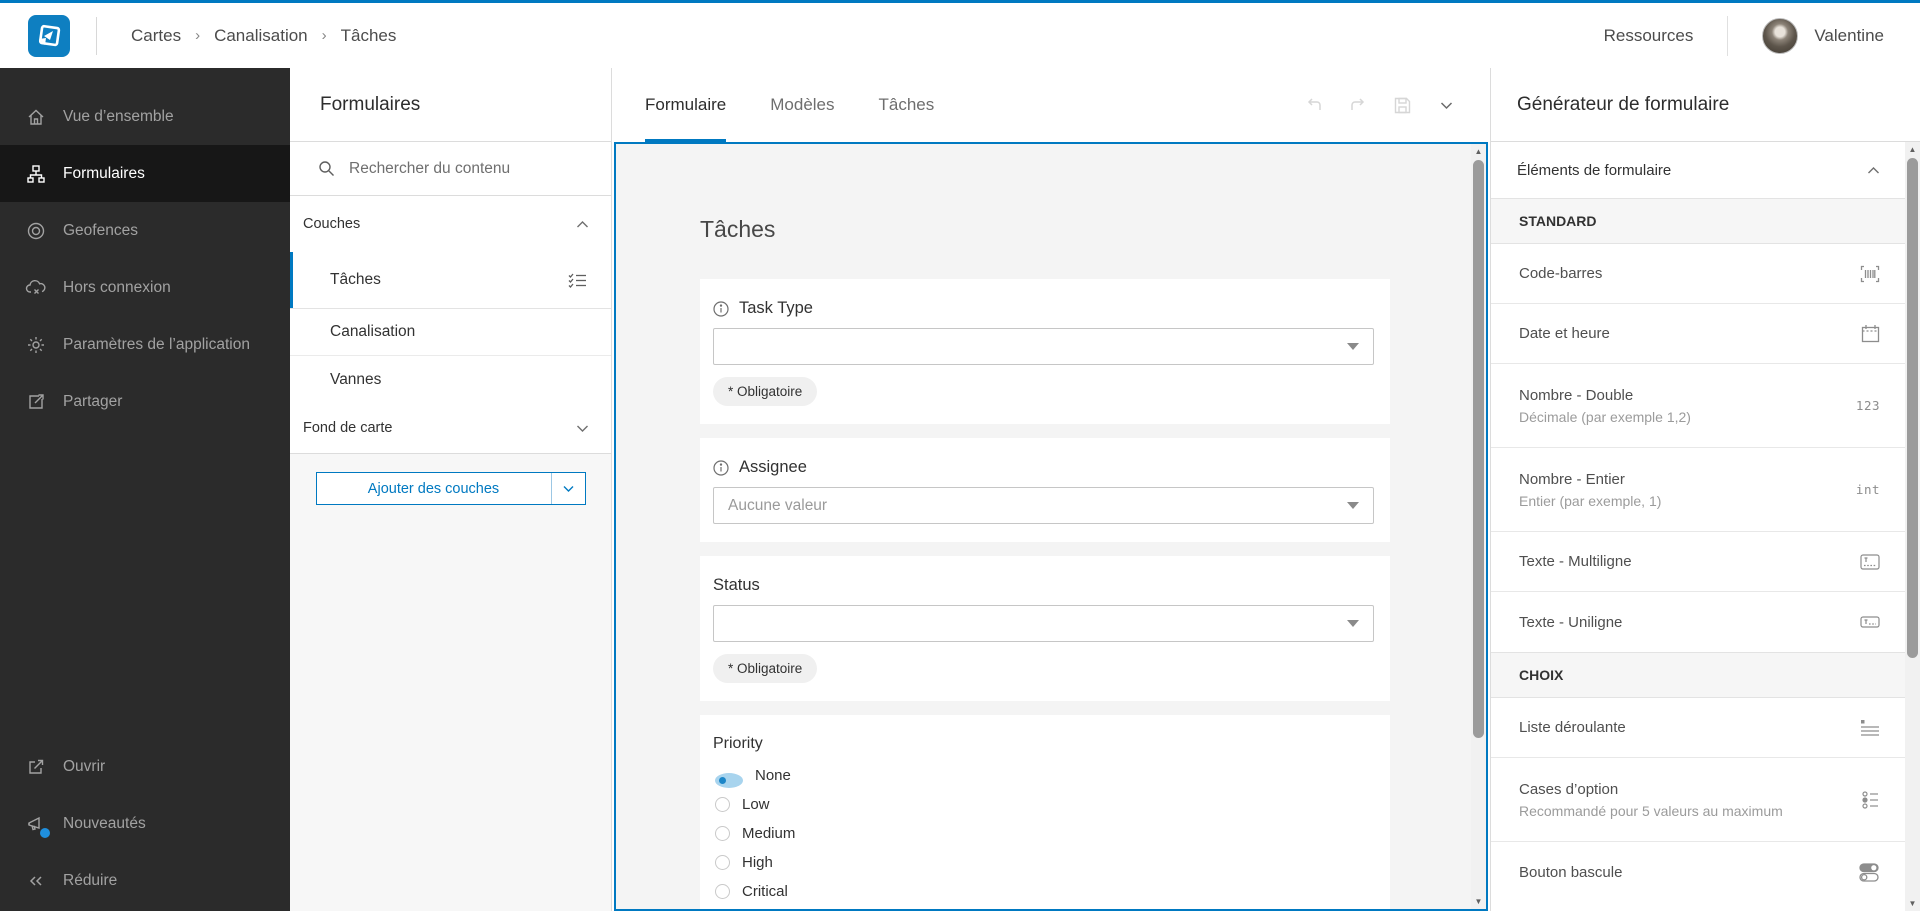 Image resolution: width=1920 pixels, height=911 pixels. What do you see at coordinates (1043, 623) in the screenshot?
I see `status-select` at bounding box center [1043, 623].